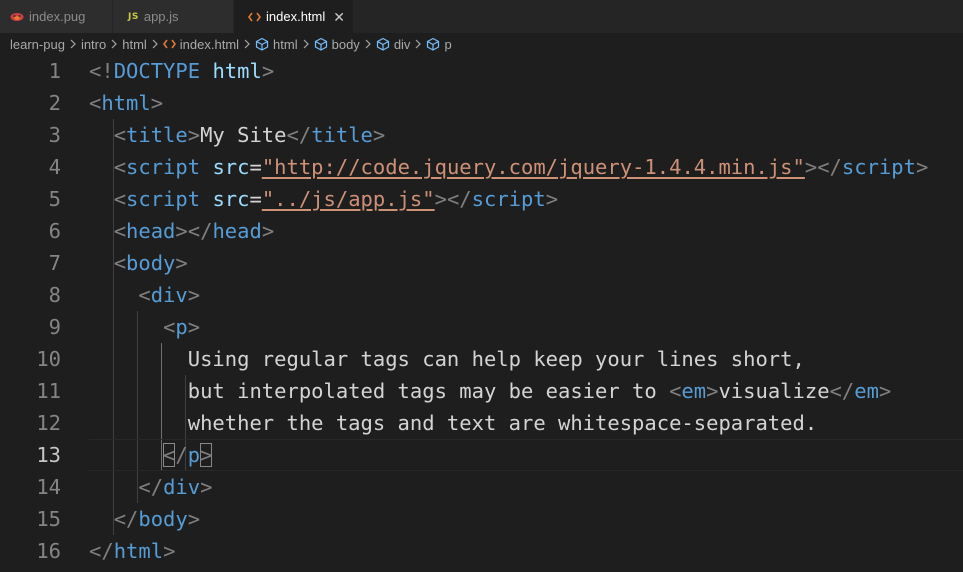  I want to click on attribute-name: html, so click(237, 71).